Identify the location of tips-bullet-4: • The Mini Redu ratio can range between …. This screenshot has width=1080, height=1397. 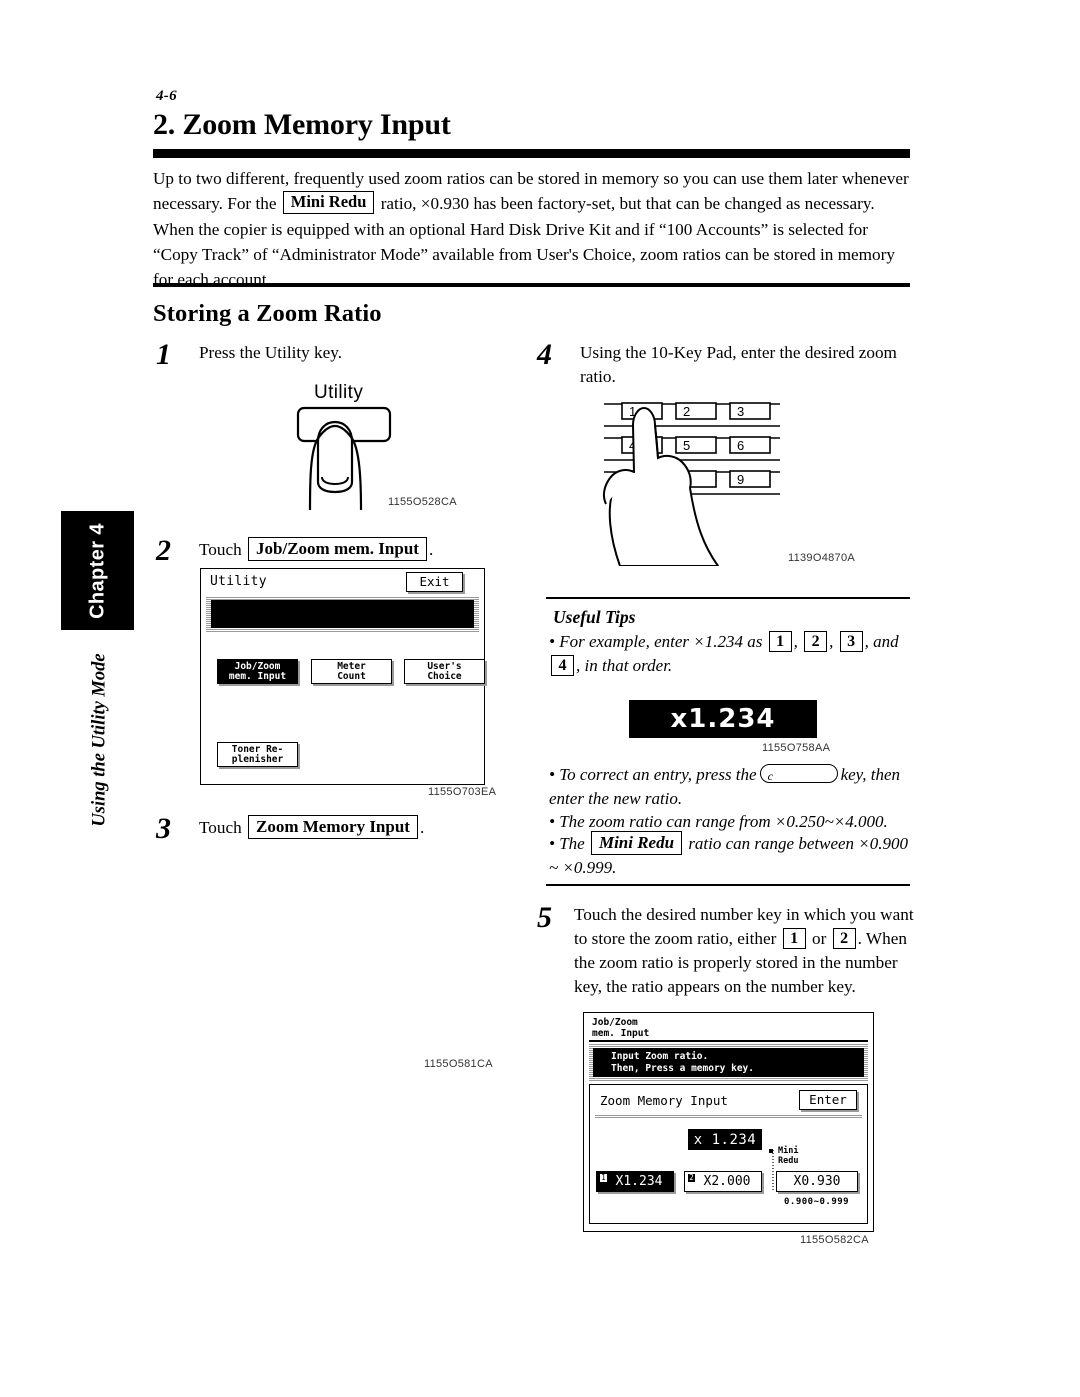
(729, 854).